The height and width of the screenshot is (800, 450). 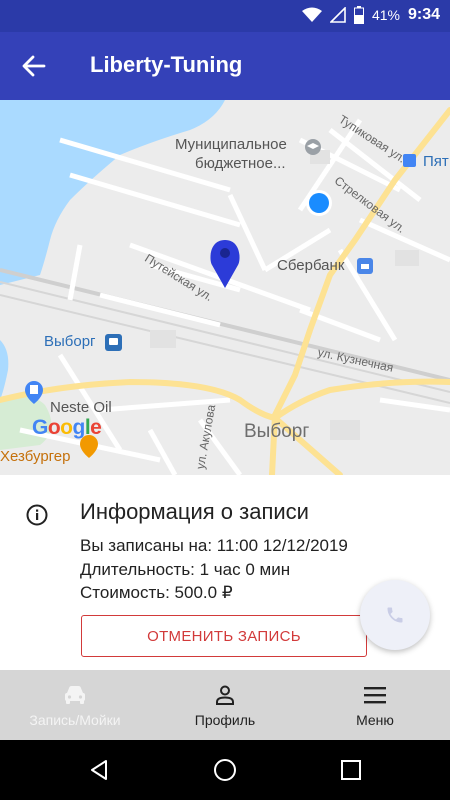 What do you see at coordinates (351, 770) in the screenshot?
I see `recents-nav-icon` at bounding box center [351, 770].